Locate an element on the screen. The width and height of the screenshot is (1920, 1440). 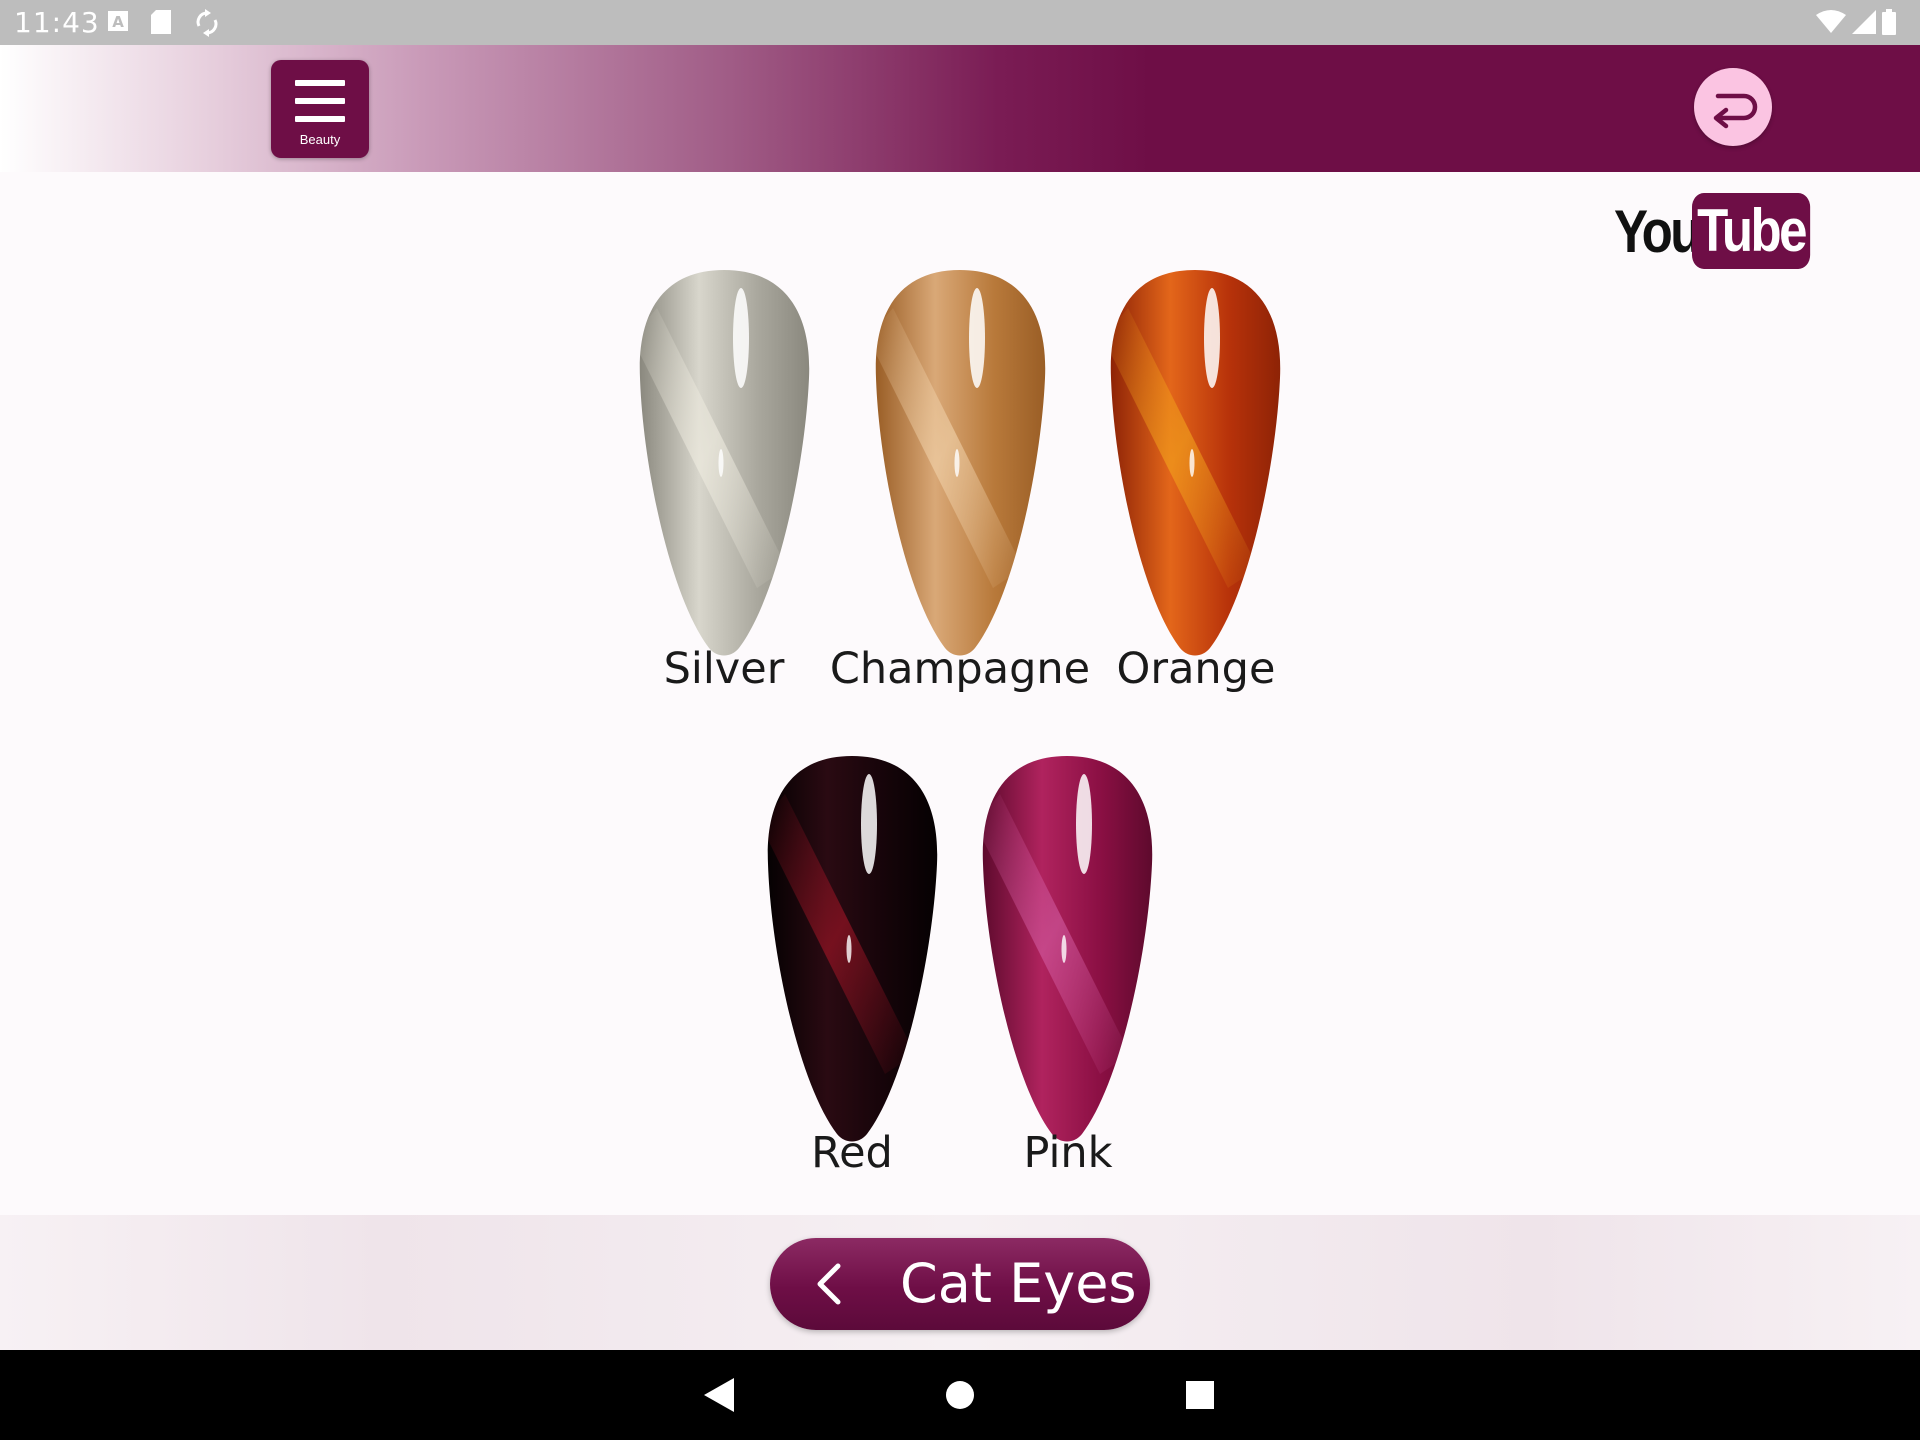
nail-swatch-orange is located at coordinates (1195, 463).